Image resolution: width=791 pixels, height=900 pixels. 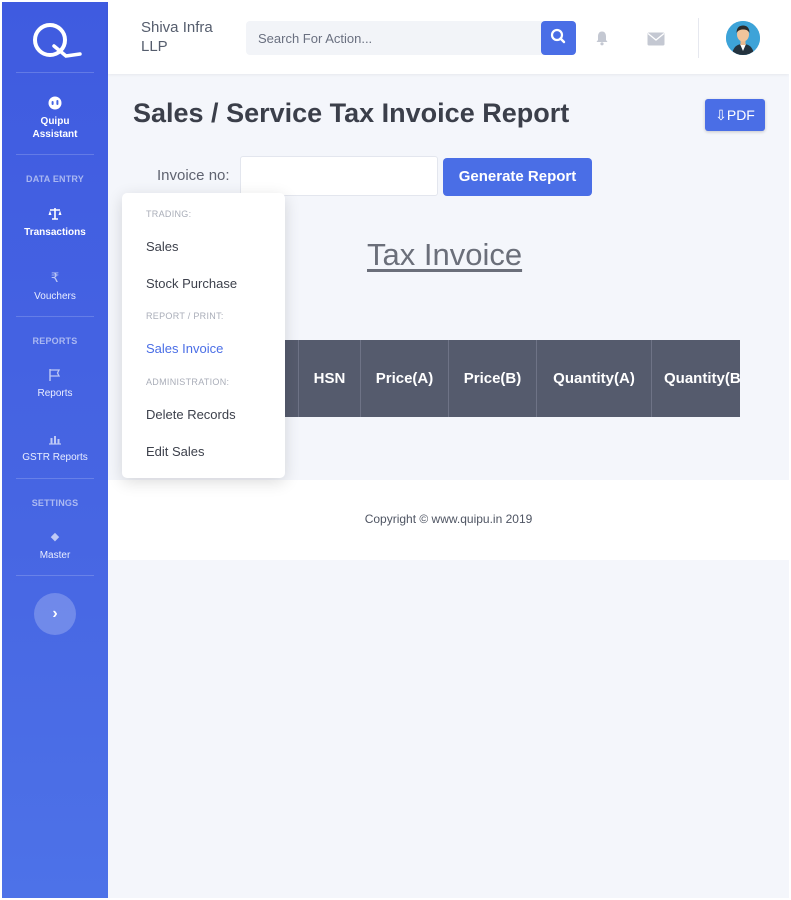 What do you see at coordinates (55, 537) in the screenshot?
I see `diamond-icon: ◆` at bounding box center [55, 537].